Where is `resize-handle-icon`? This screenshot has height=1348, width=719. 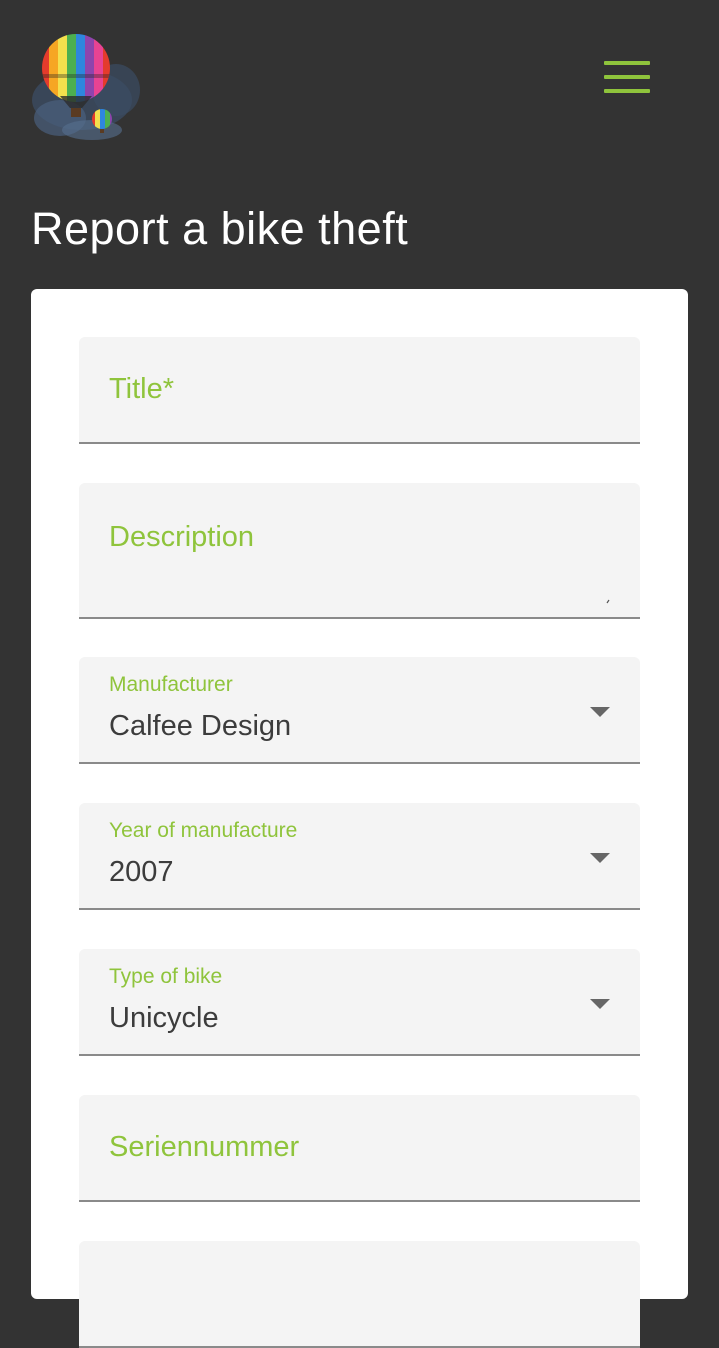
resize-handle-icon is located at coordinates (607, 602).